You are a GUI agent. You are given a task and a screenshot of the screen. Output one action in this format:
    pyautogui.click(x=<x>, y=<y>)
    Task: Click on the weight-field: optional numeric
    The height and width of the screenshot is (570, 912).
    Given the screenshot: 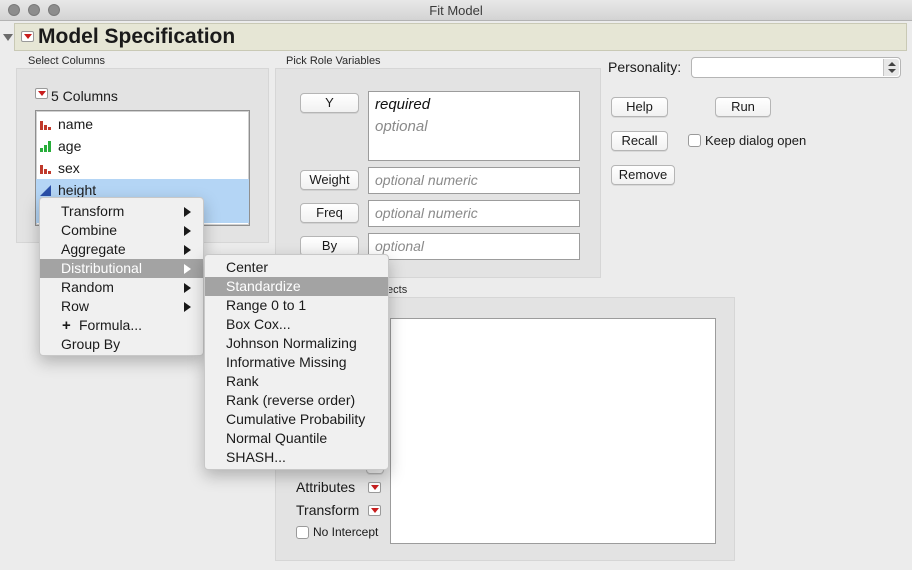 What is the action you would take?
    pyautogui.click(x=474, y=180)
    